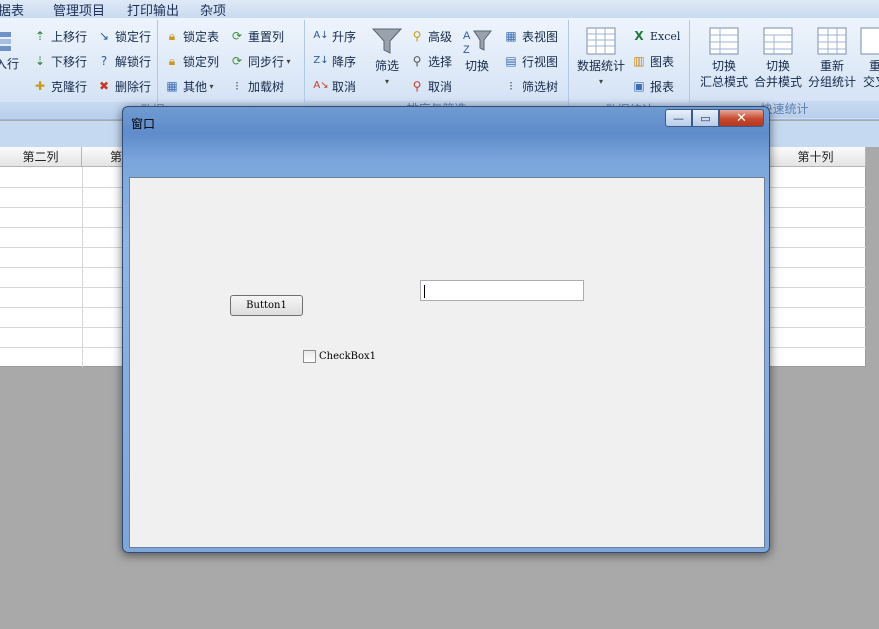 This screenshot has height=629, width=879. I want to click on filter-select-button: ⚲ 选择, so click(430, 61).